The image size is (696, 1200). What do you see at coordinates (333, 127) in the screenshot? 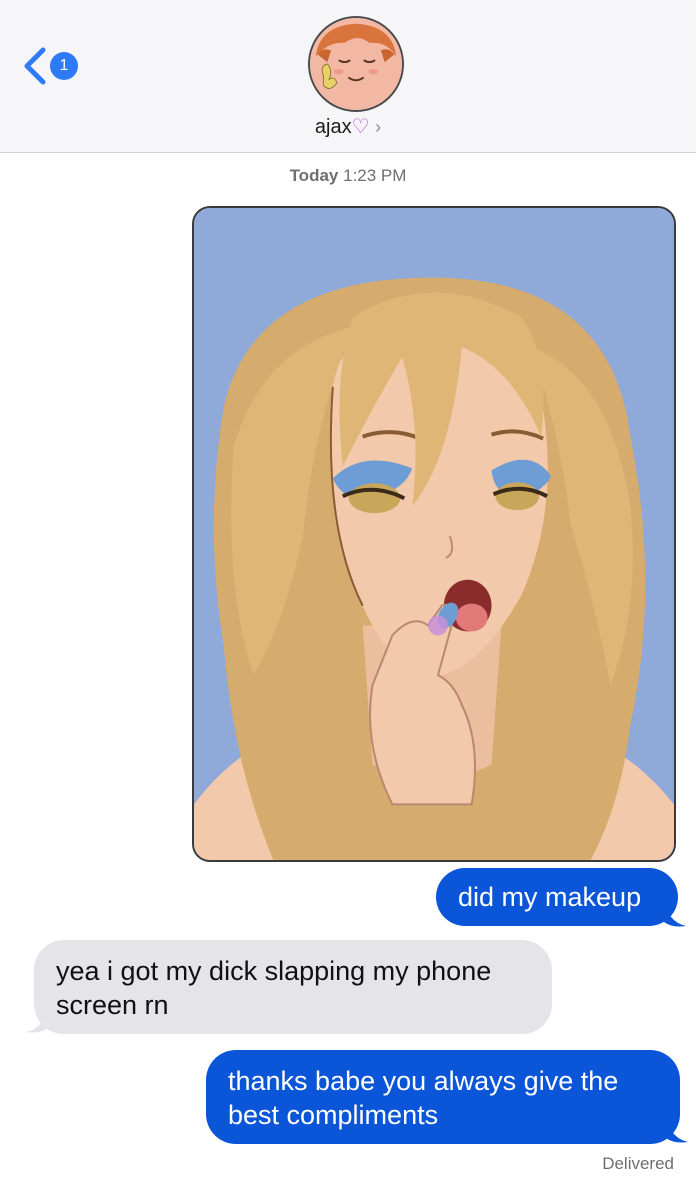
I see `contact-name: ajax` at bounding box center [333, 127].